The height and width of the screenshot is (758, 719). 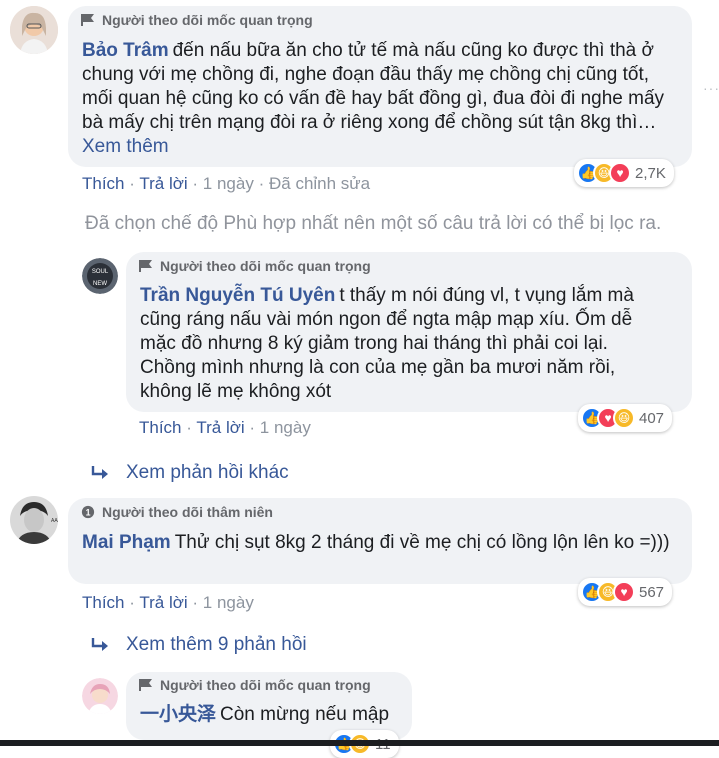 What do you see at coordinates (711, 88) in the screenshot?
I see `more-options-icon: ···` at bounding box center [711, 88].